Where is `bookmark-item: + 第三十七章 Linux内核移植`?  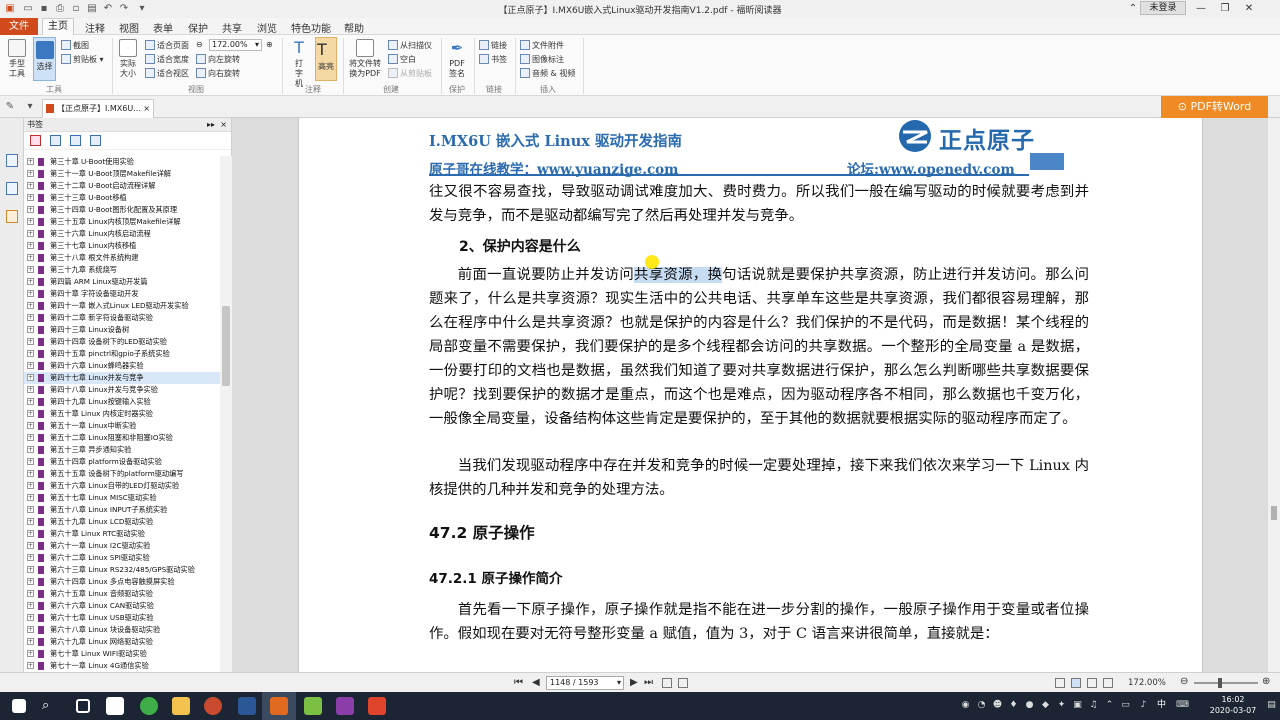 bookmark-item: + 第三十七章 Linux内核移植 is located at coordinates (122, 246).